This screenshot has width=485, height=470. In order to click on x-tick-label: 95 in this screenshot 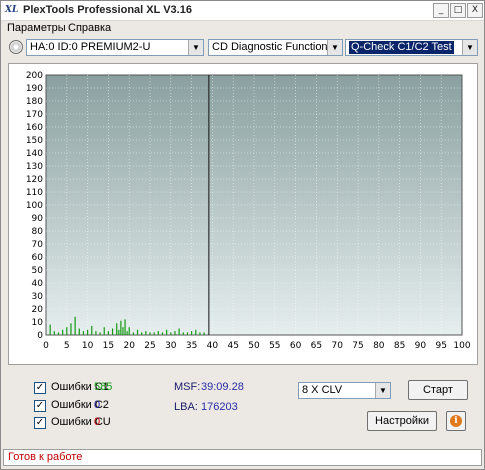, I will do `click(440, 346)`.